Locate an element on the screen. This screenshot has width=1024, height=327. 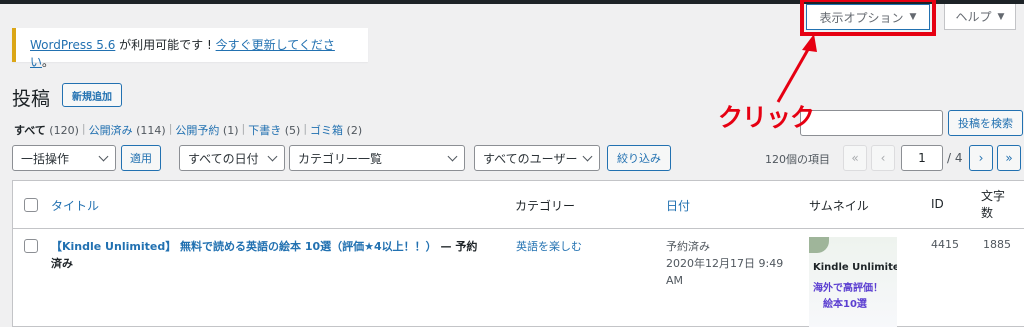
column-thumbnail: サムネイル is located at coordinates (839, 206).